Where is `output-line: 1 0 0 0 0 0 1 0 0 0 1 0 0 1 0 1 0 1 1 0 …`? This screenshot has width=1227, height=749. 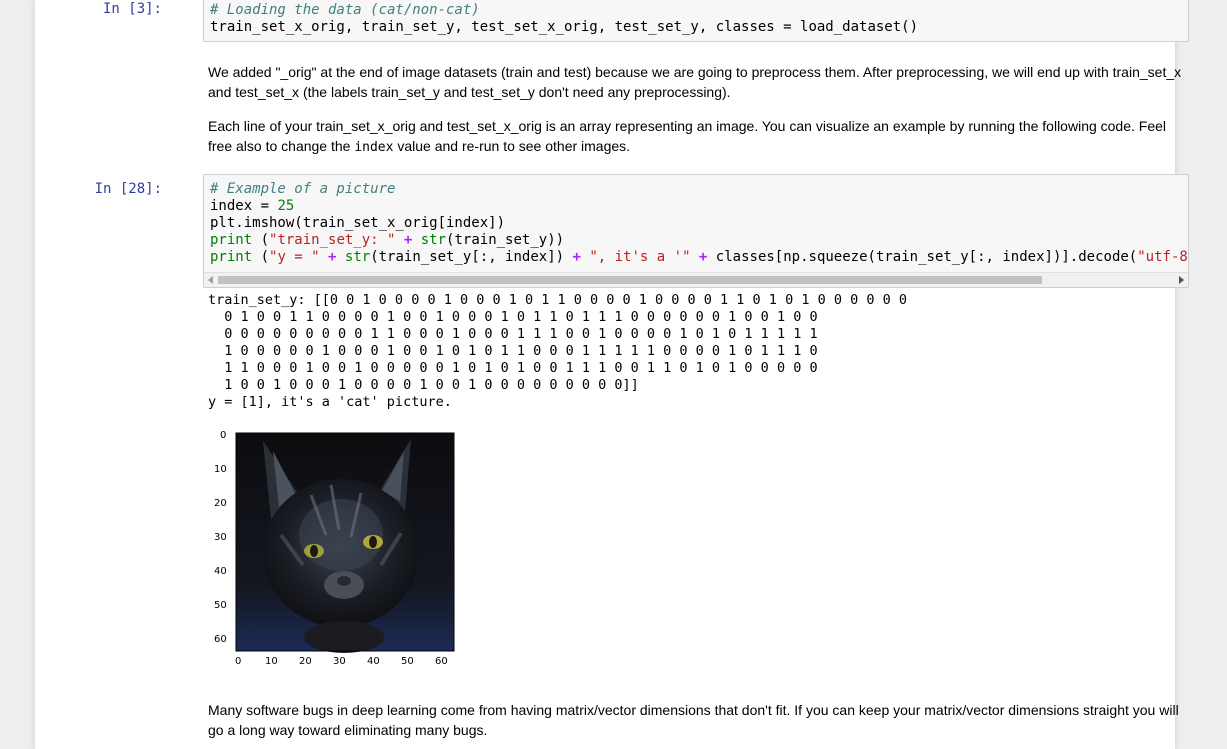 output-line: 1 0 0 0 0 0 1 0 0 0 1 0 0 1 0 1 0 1 1 0 … is located at coordinates (513, 351).